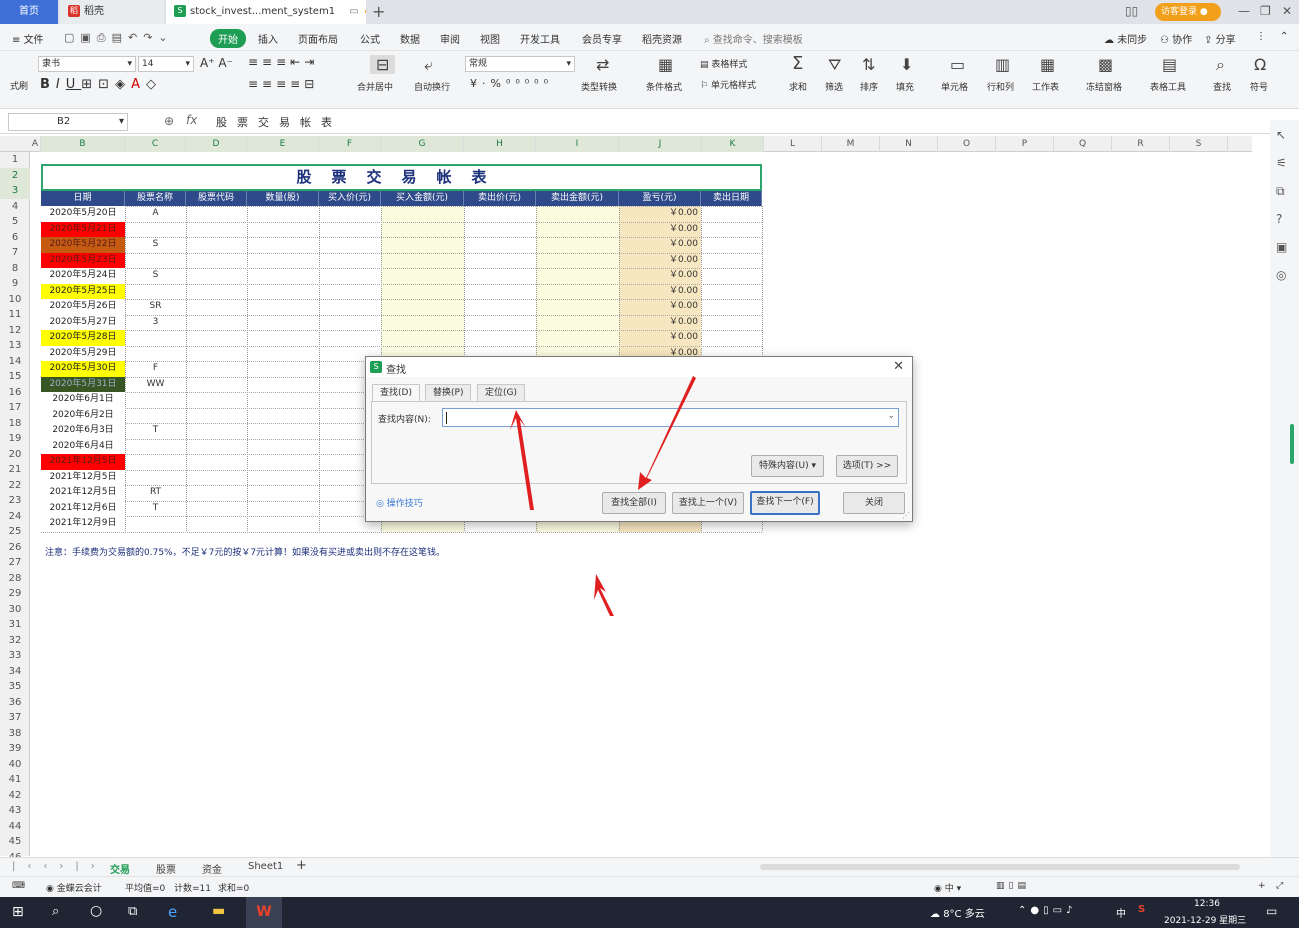  I want to click on stock-name-cell: SR, so click(155, 307).